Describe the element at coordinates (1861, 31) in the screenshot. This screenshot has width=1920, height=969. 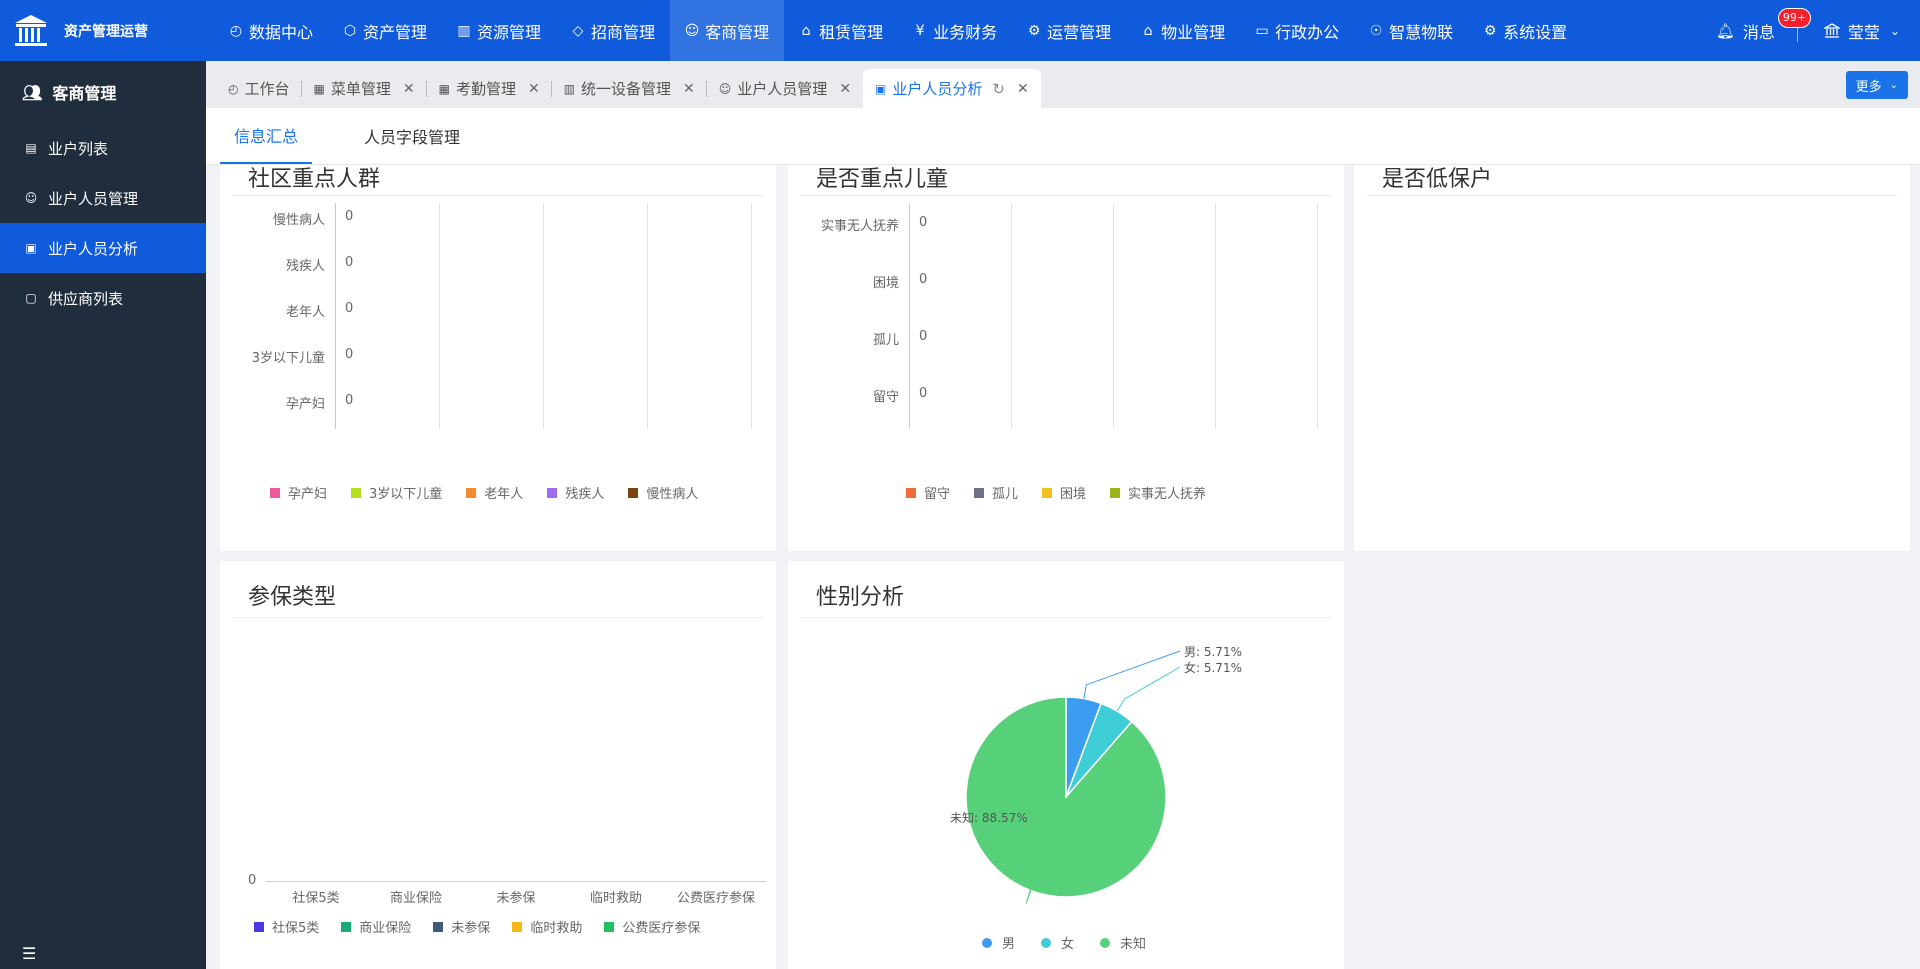
I see `user-menu: 莹莹 ⌄` at that location.